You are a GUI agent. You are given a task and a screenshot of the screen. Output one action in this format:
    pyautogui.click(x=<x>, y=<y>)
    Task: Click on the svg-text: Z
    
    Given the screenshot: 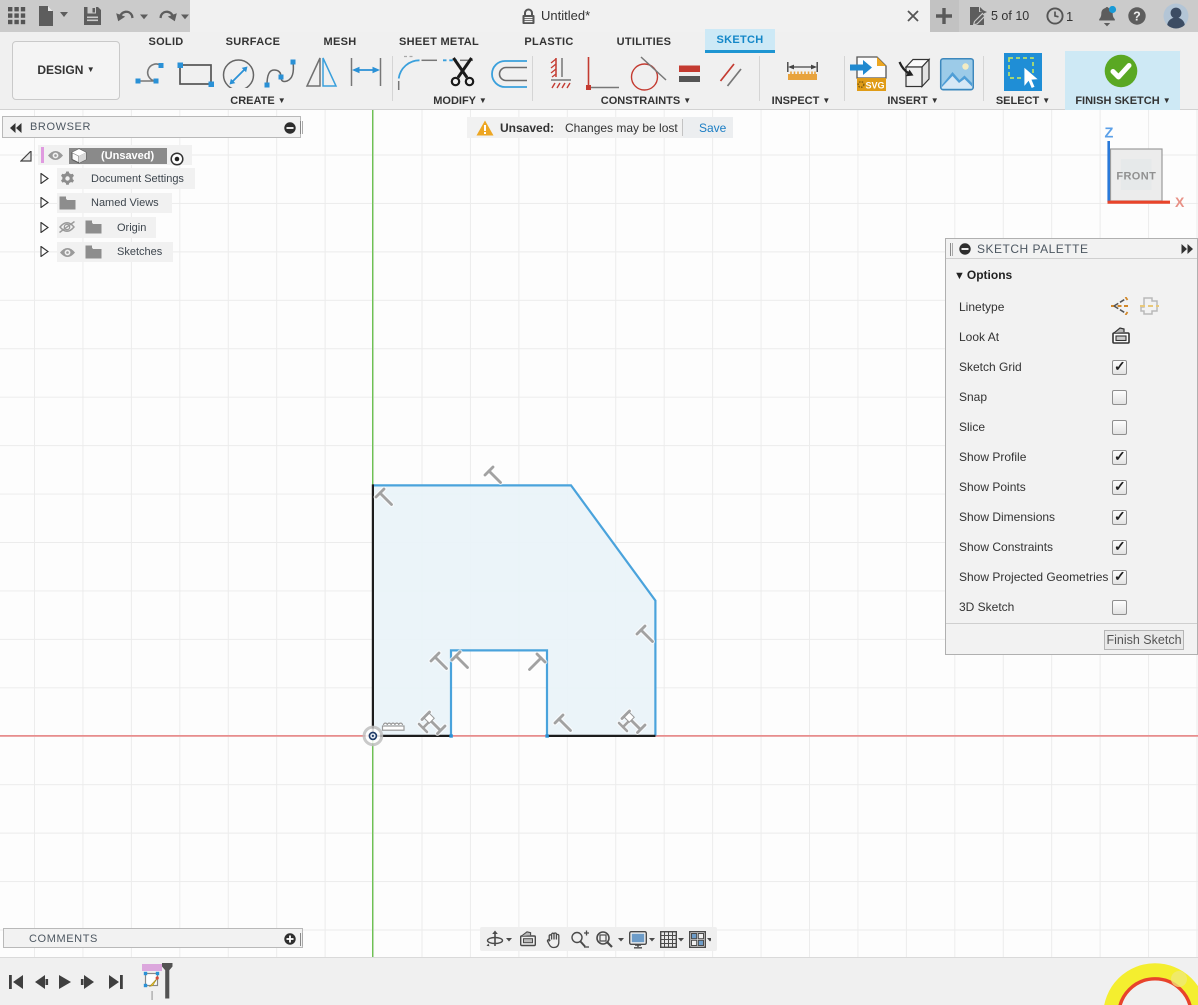 What is the action you would take?
    pyautogui.click(x=1109, y=134)
    